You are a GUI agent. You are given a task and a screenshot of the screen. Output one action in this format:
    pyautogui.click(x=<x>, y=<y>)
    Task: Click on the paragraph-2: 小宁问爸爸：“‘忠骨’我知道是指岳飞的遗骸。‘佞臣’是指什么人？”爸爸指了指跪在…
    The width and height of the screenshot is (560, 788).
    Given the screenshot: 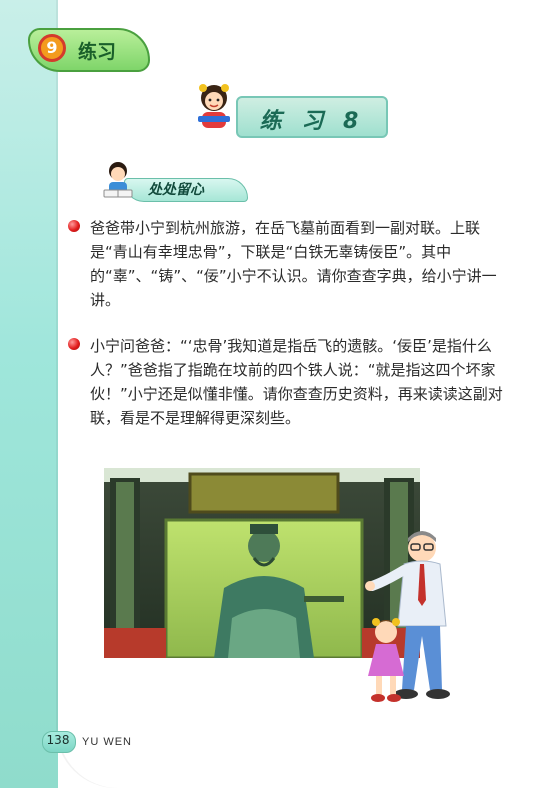 What is the action you would take?
    pyautogui.click(x=289, y=382)
    